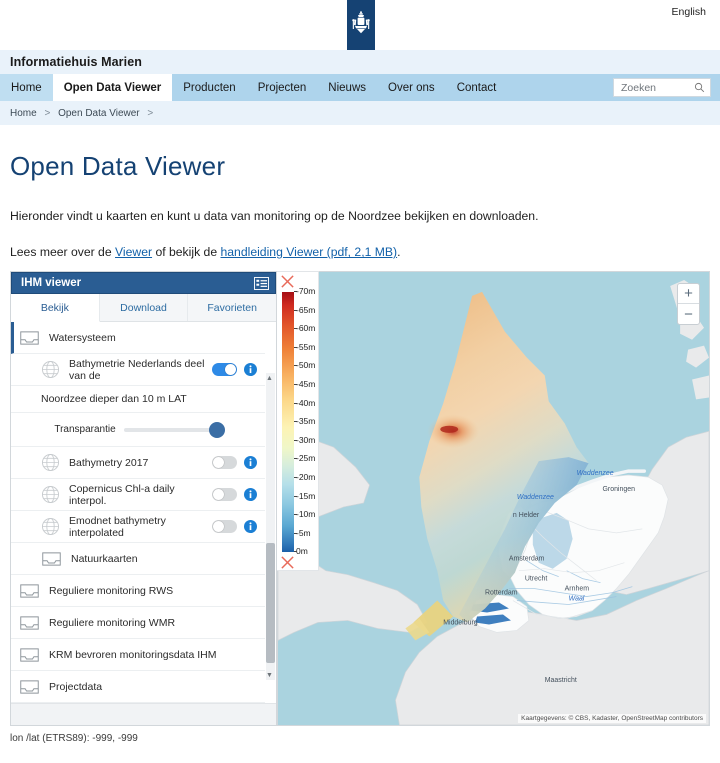  Describe the element at coordinates (270, 526) in the screenshot. I see `layer-tree-scrollbar: ▲ ▼` at that location.